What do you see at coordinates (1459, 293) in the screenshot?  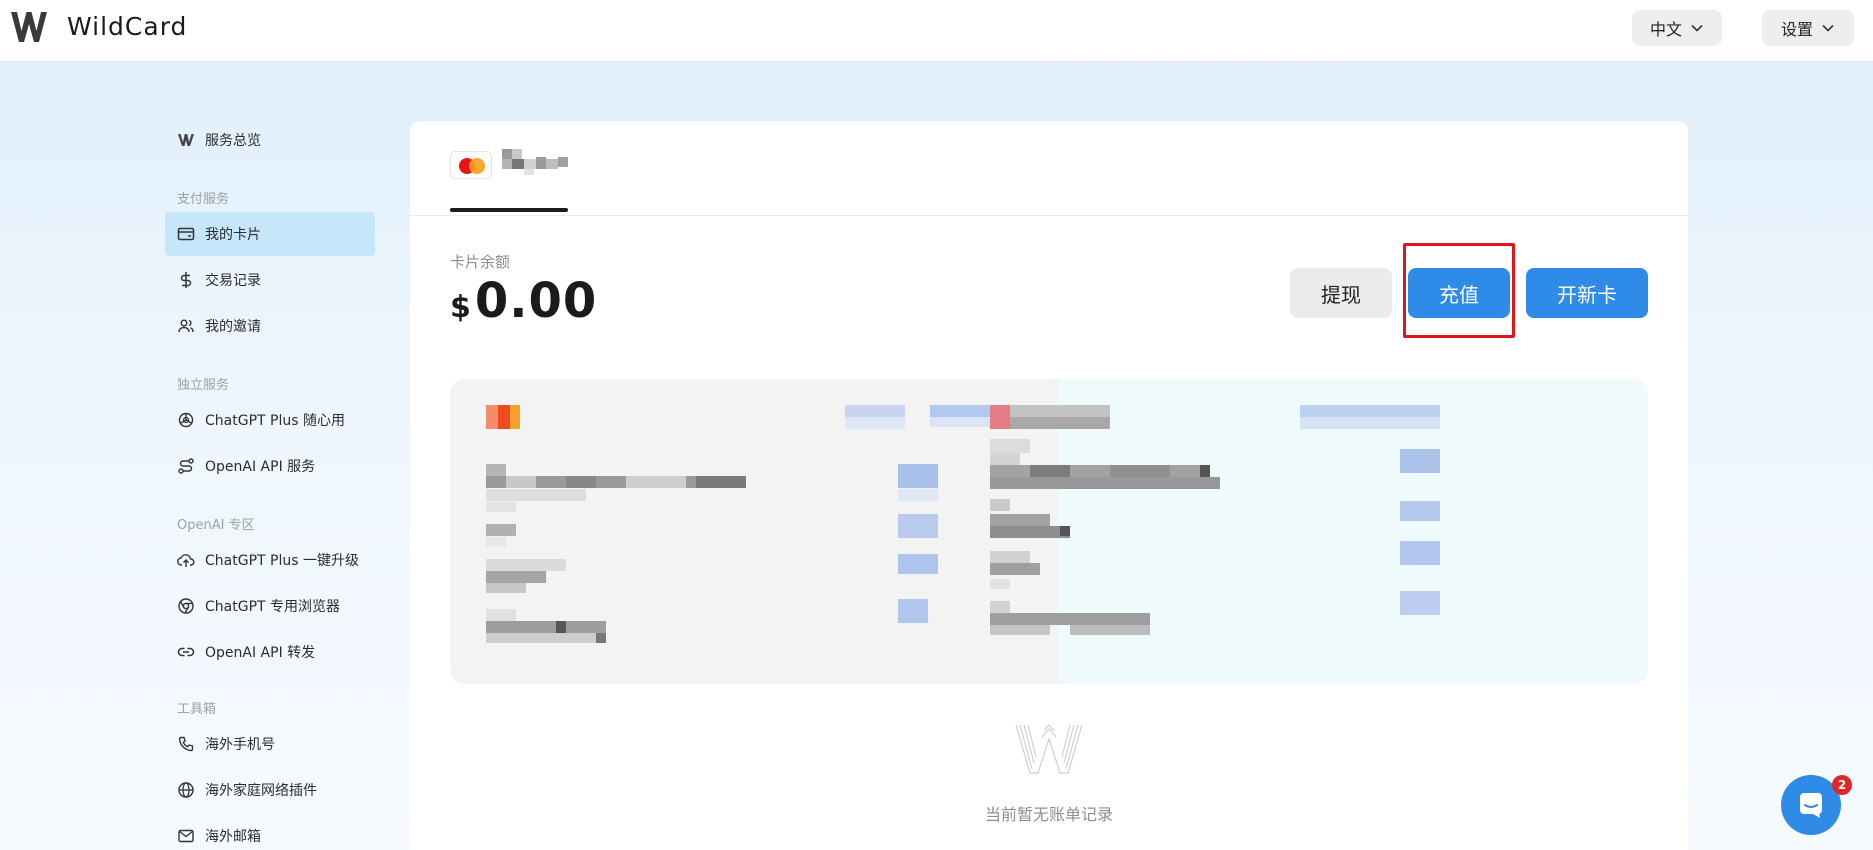 I see `recharge-button: 充值` at bounding box center [1459, 293].